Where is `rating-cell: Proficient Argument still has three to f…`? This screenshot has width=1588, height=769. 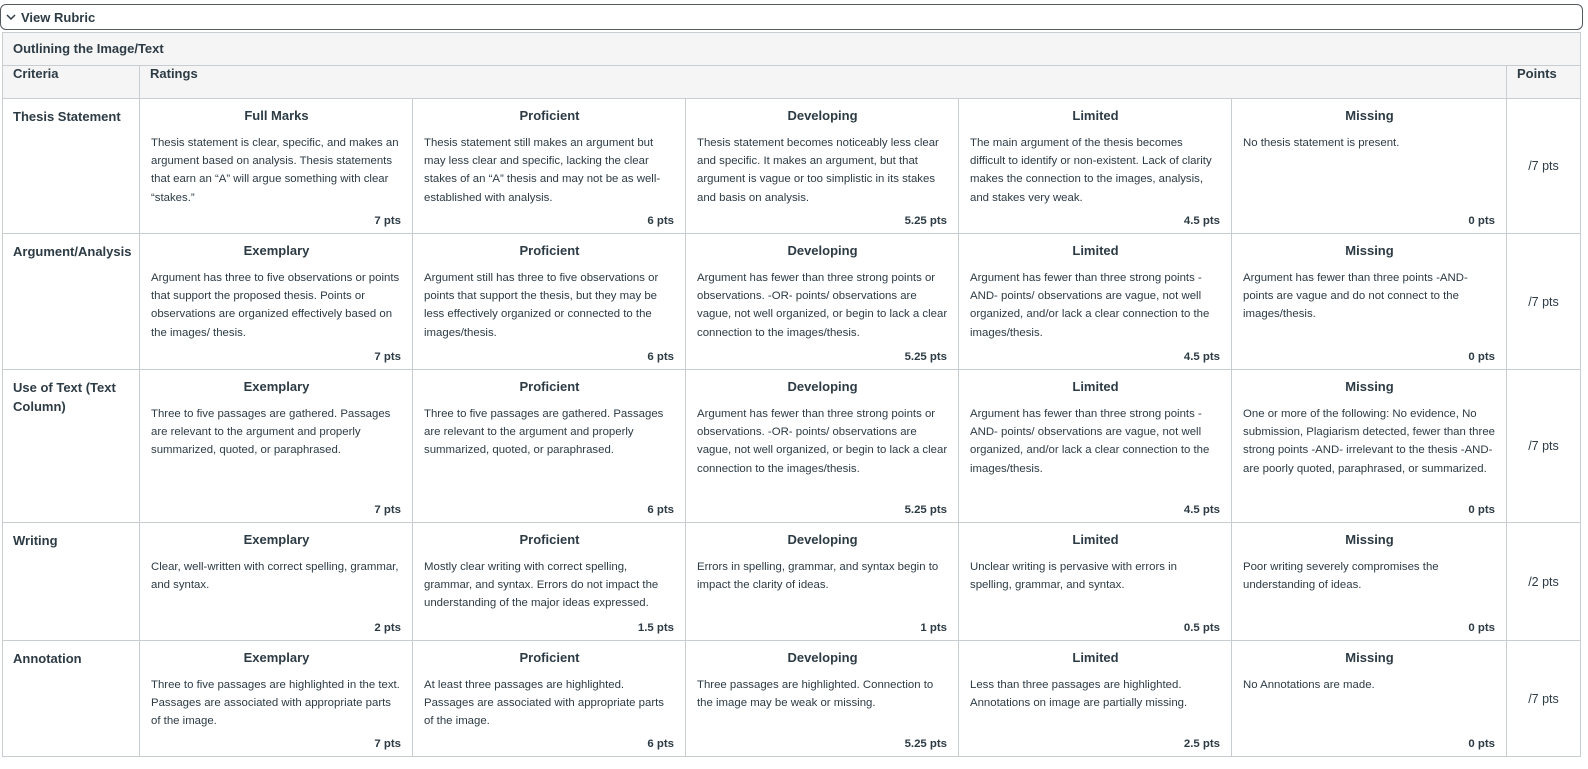
rating-cell: Proficient Argument still has three to f… is located at coordinates (549, 301).